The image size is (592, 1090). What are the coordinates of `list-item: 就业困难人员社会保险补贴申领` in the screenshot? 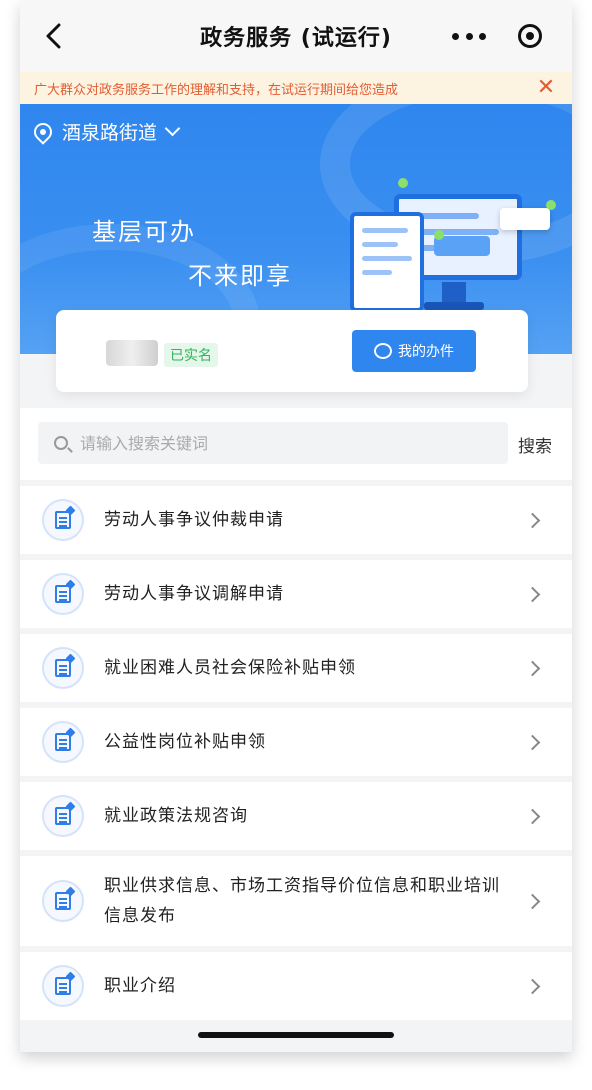 It's located at (296, 668).